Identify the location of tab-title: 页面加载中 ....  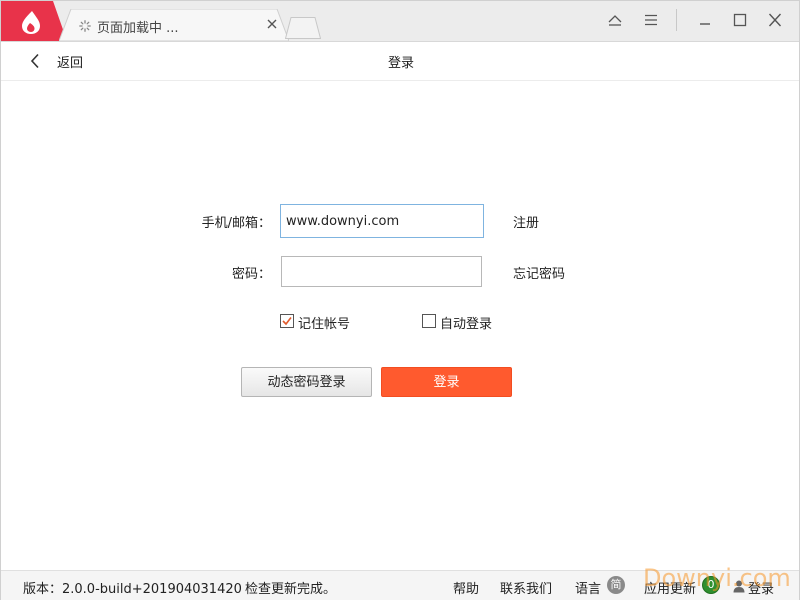
(138, 28).